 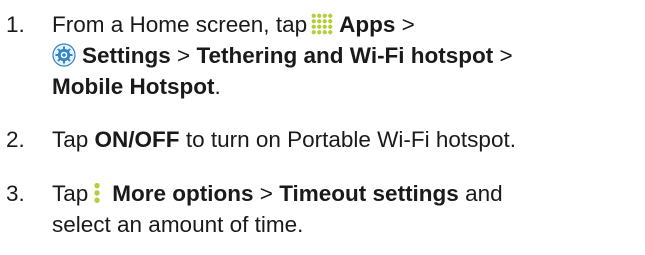 What do you see at coordinates (137, 139) in the screenshot?
I see `on-off-label: ON/OFF` at bounding box center [137, 139].